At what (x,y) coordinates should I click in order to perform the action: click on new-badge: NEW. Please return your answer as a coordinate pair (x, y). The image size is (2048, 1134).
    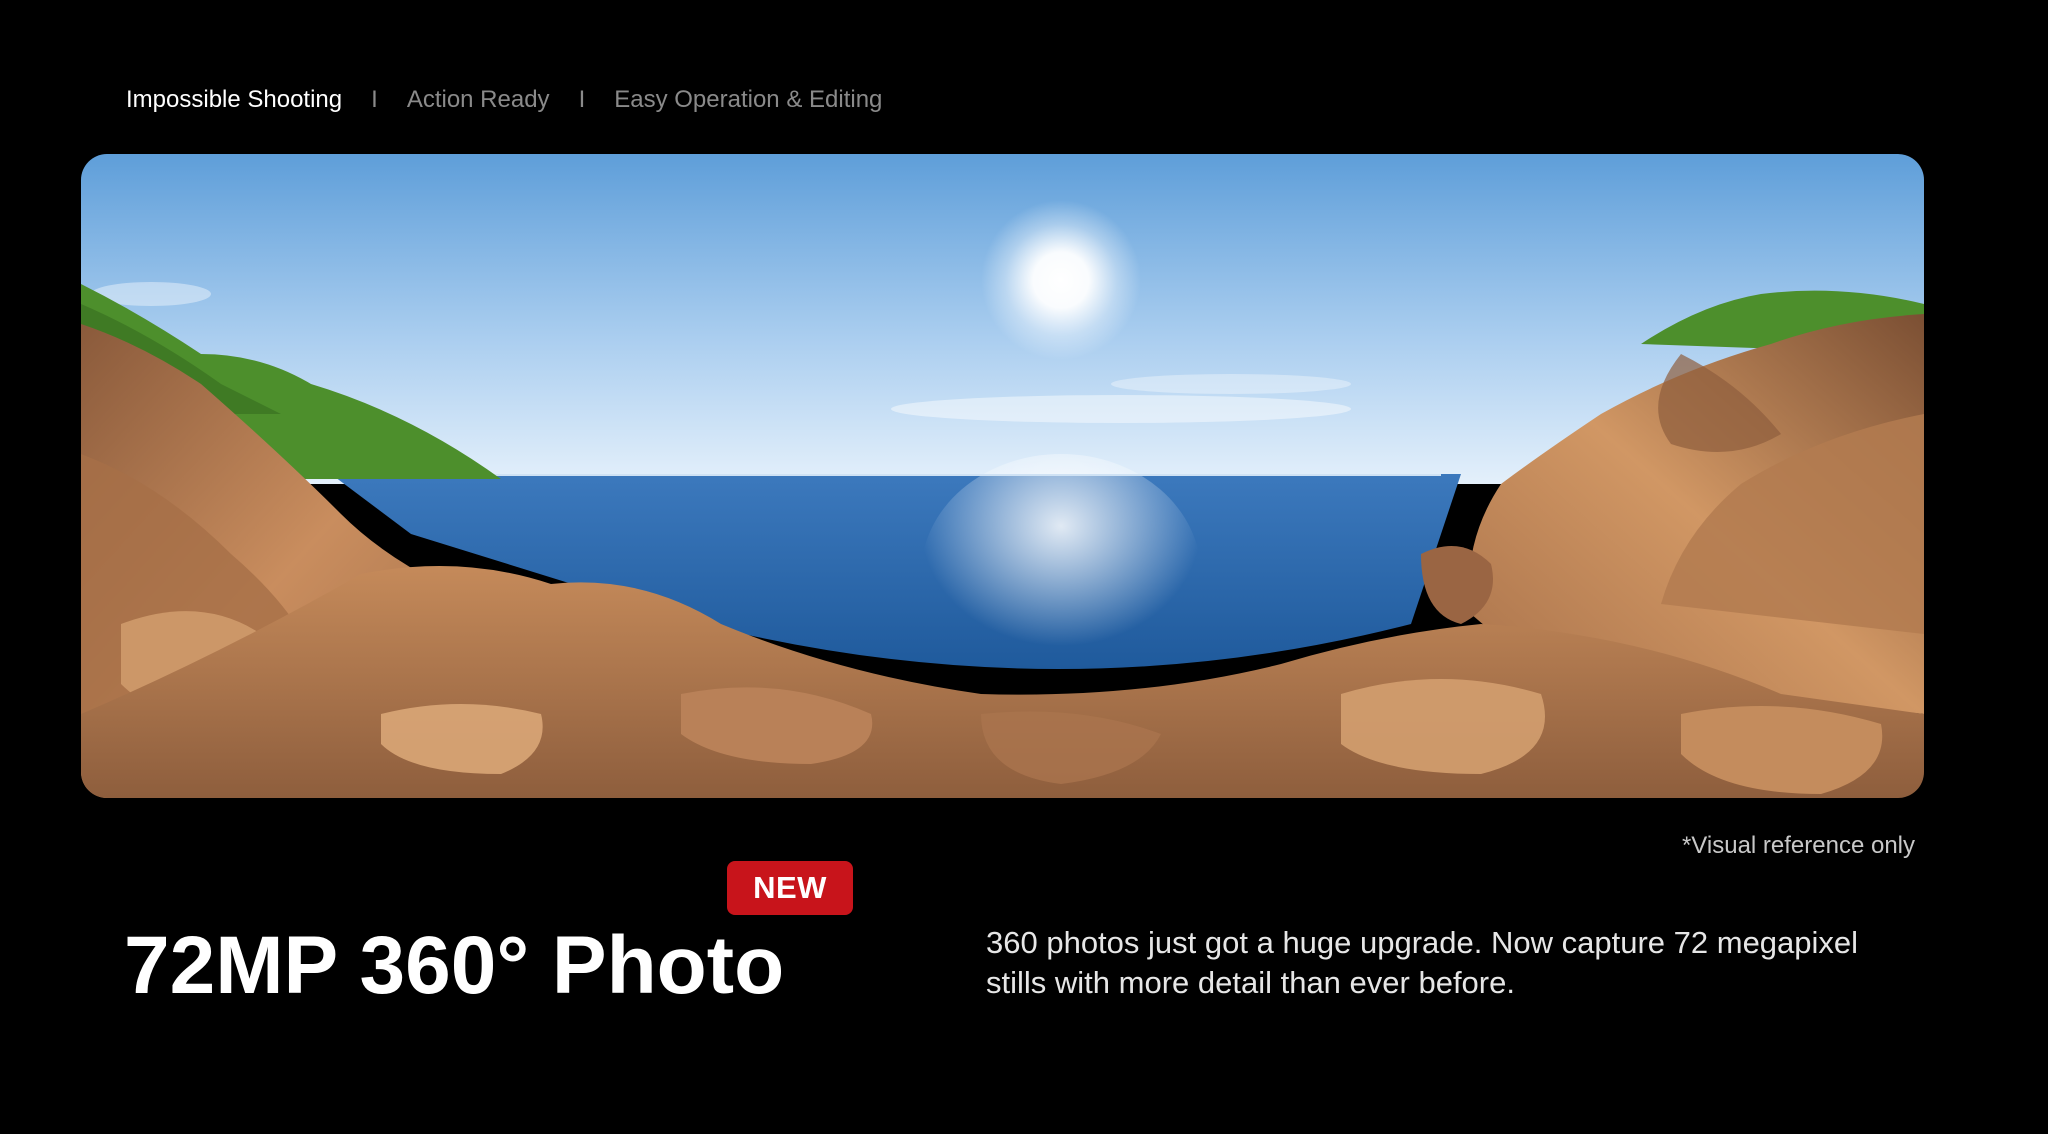
    Looking at the image, I should click on (790, 888).